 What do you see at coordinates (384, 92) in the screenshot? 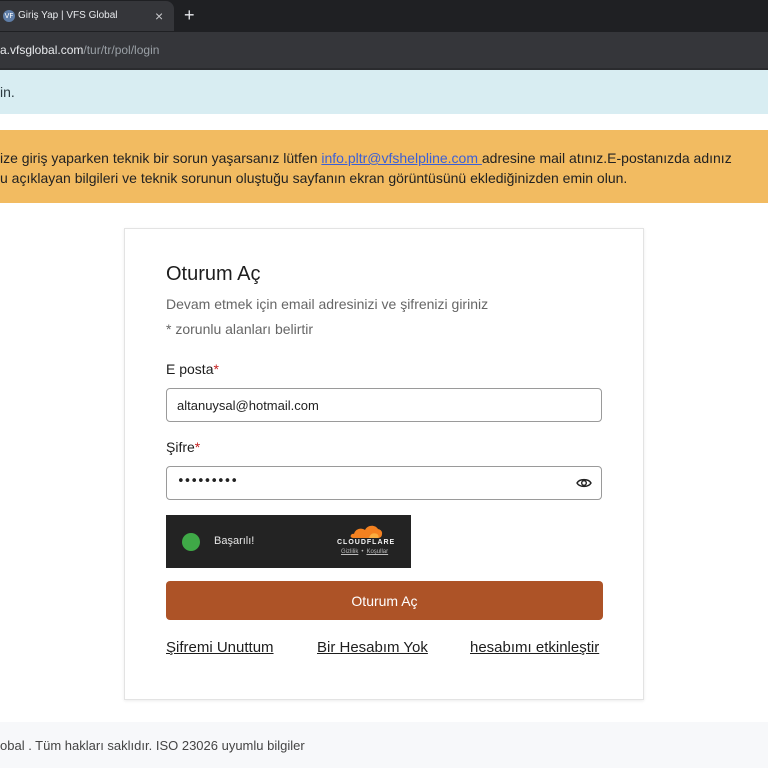
I see `info-banner: in.` at bounding box center [384, 92].